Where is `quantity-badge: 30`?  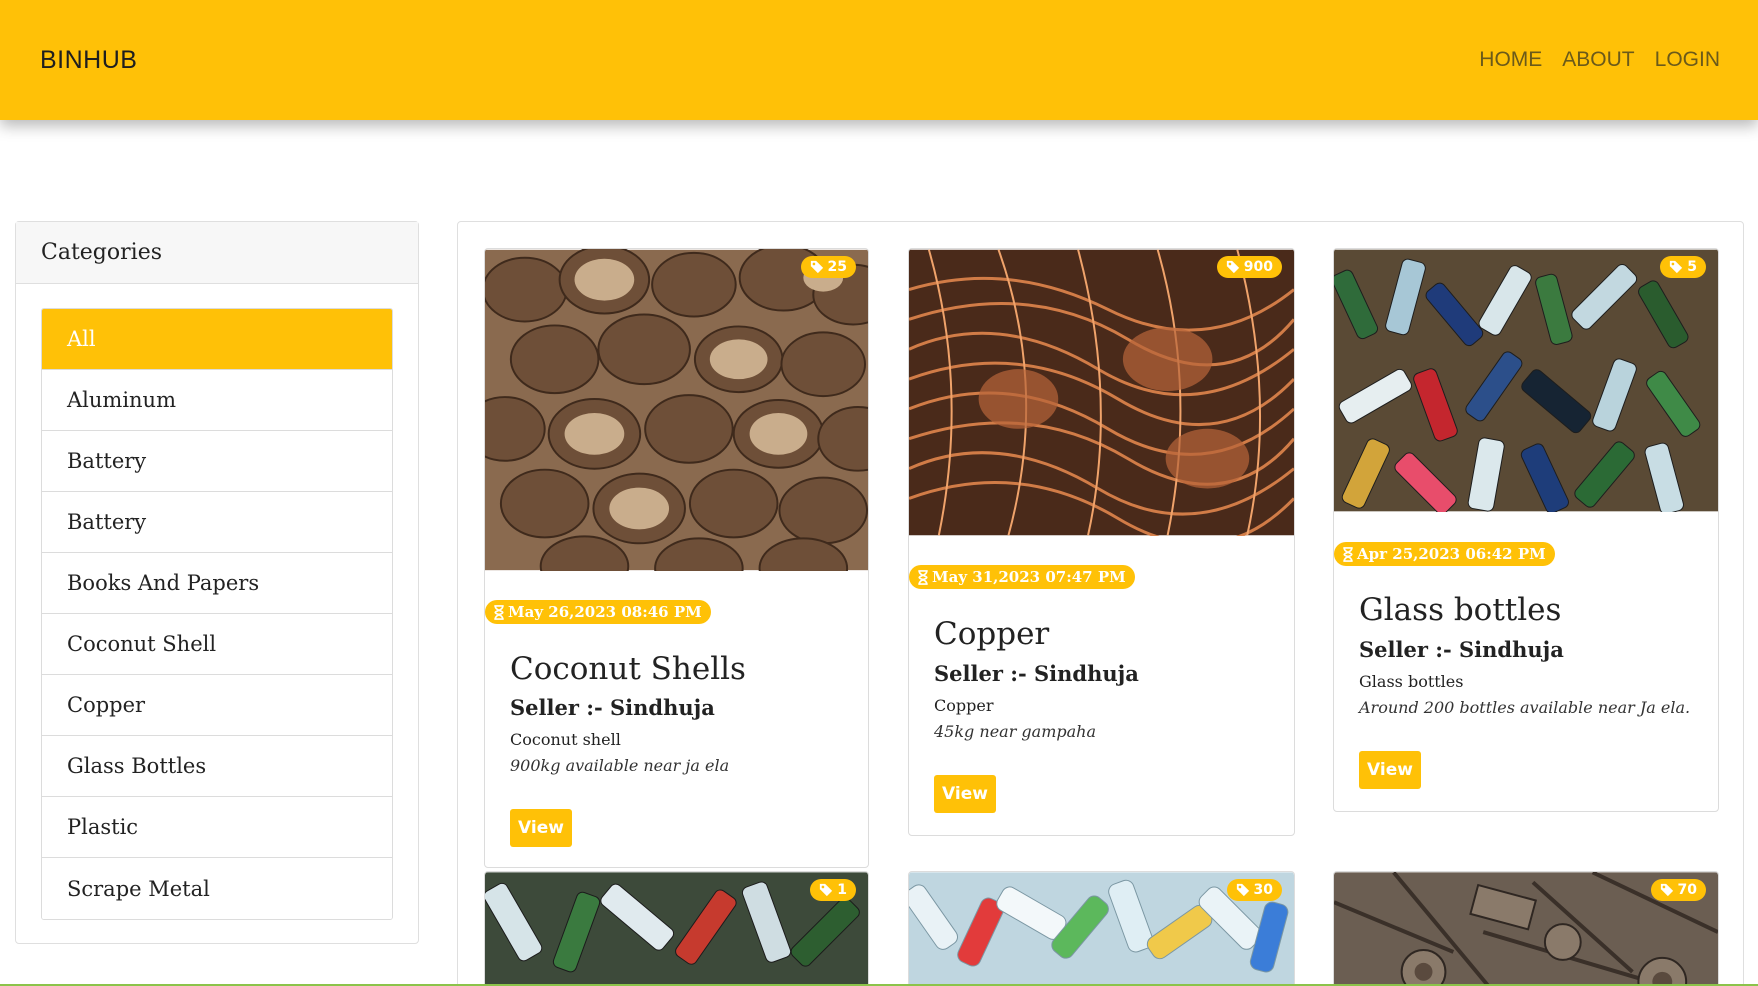
quantity-badge: 30 is located at coordinates (1254, 890).